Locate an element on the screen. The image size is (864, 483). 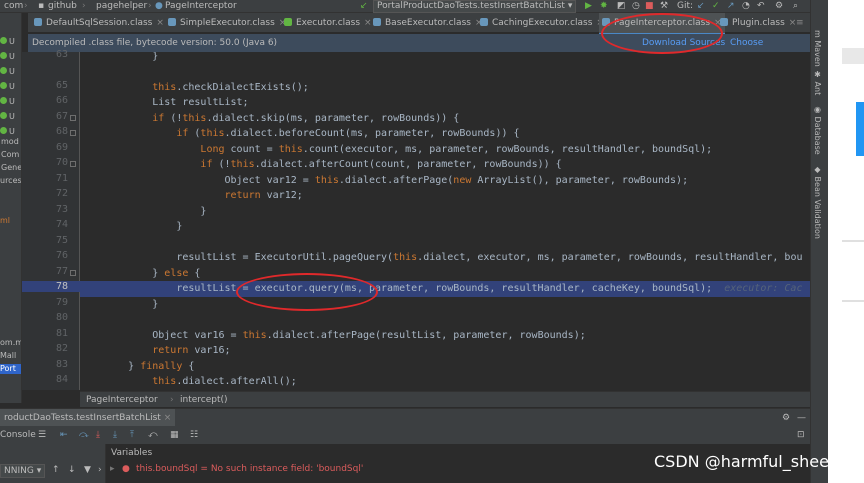
evaluate-icon: ▦ is located at coordinates (174, 435).